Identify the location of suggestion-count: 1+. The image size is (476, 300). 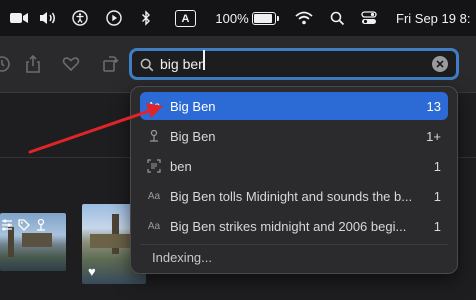
(433, 136).